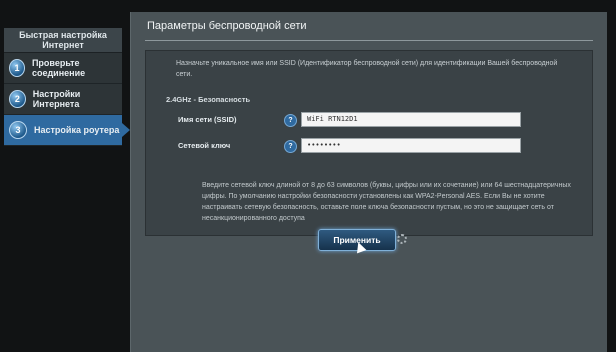 This screenshot has width=616, height=352. I want to click on ssid-label: Имя сети (SSID), so click(207, 119).